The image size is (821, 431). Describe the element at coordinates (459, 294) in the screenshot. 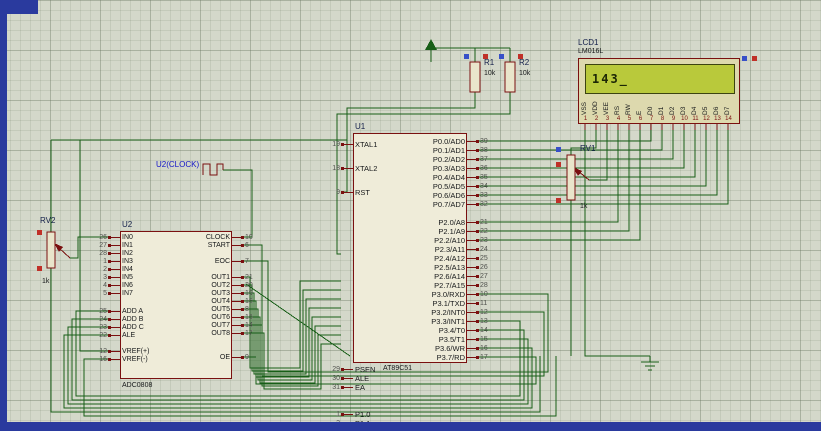

I see `pin-row: P3.0/RXD 10` at that location.